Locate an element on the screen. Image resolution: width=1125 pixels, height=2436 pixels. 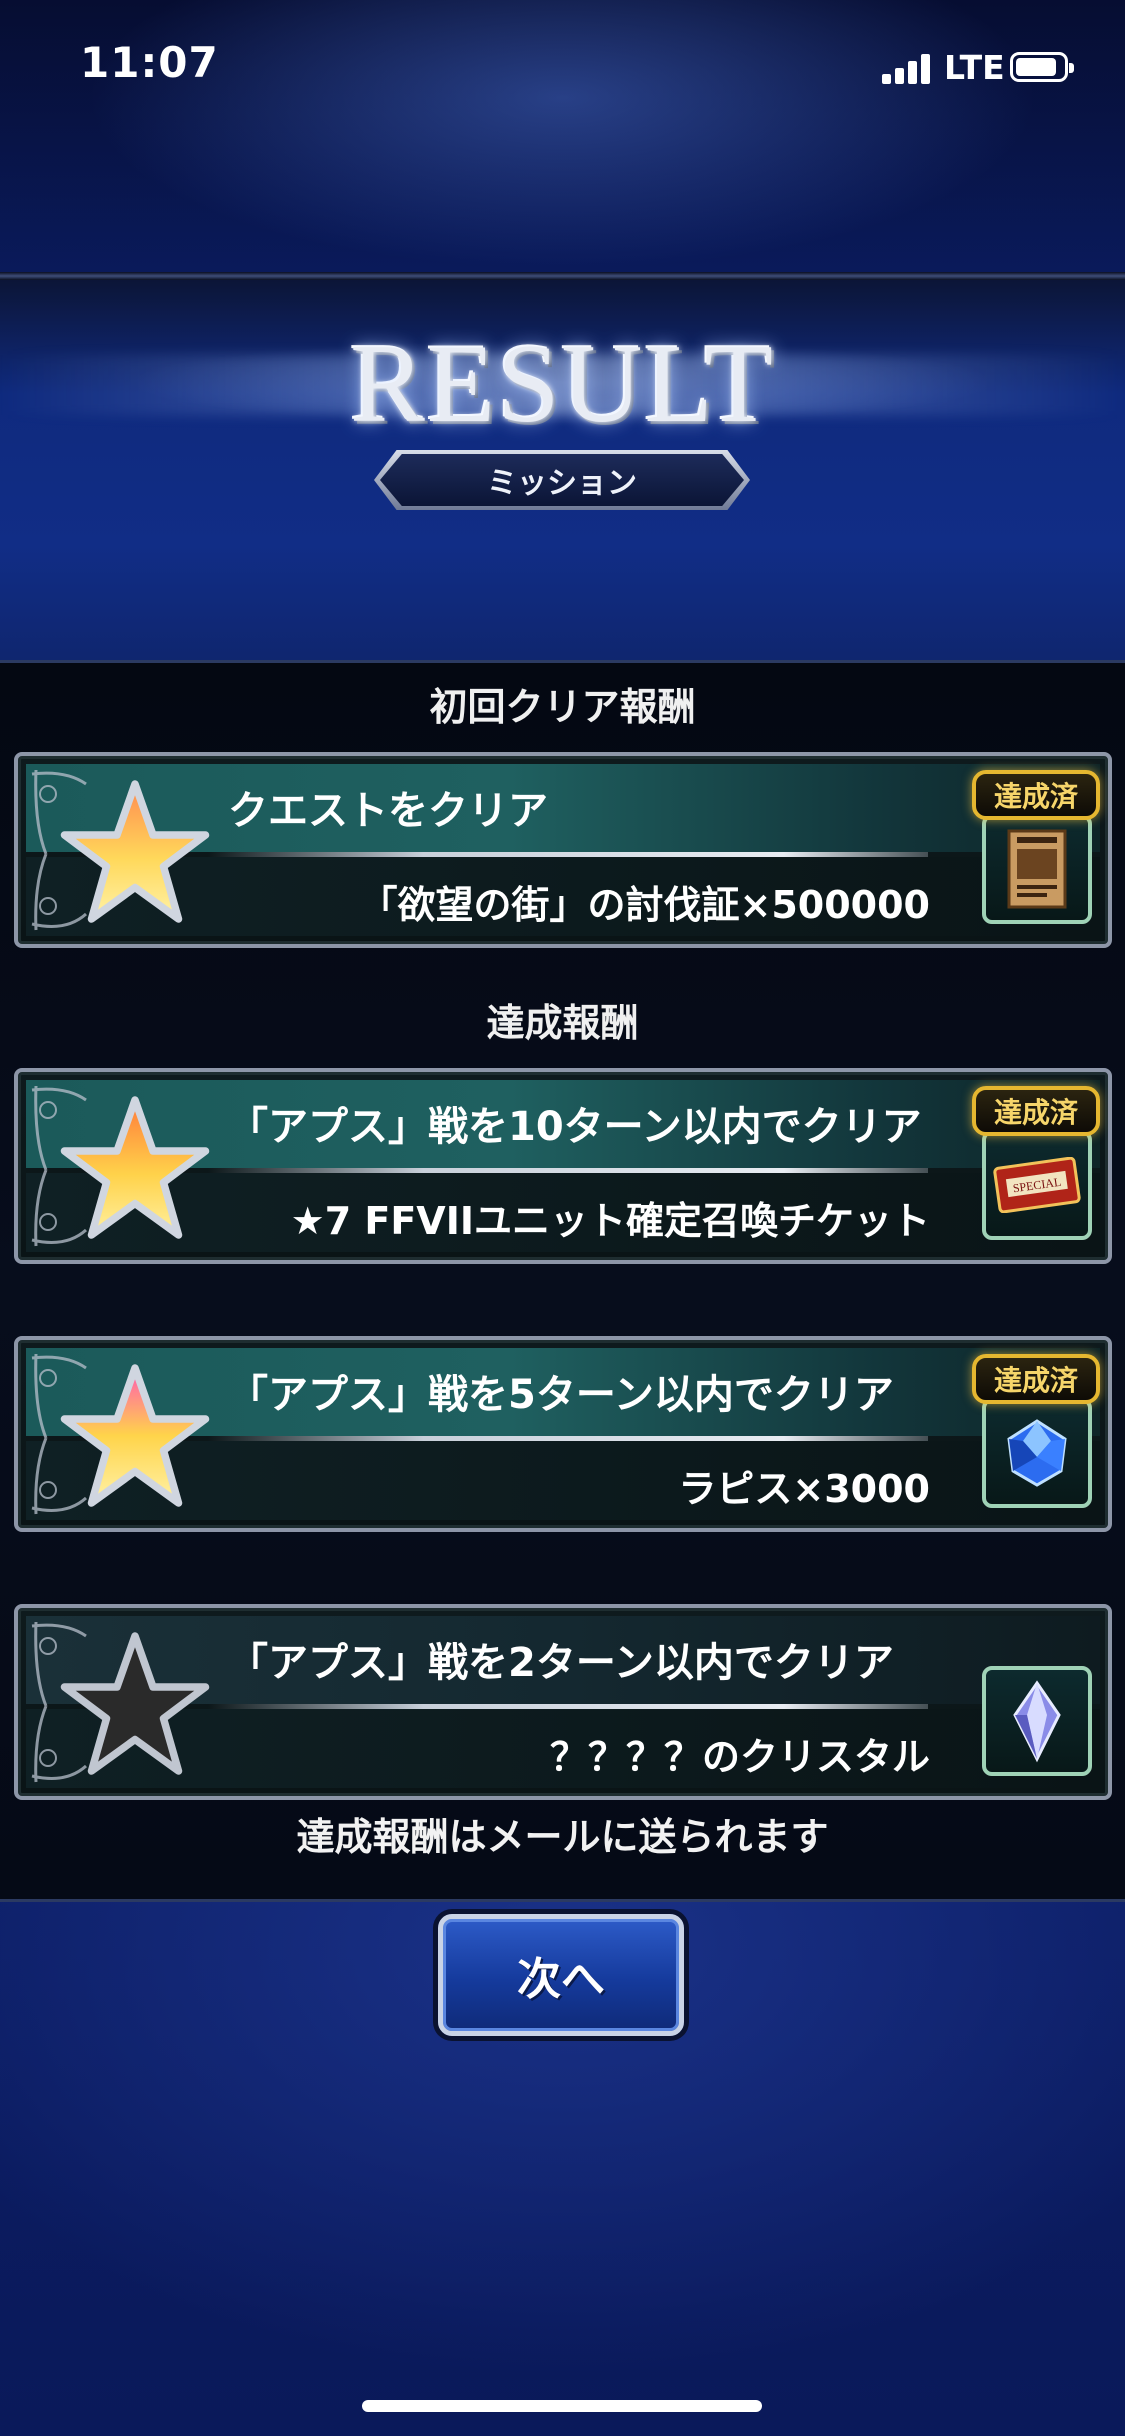
mission-card: 「アプス」戦を5ターン以内でクリア ラピス×3000 達成済 is located at coordinates (563, 1434).